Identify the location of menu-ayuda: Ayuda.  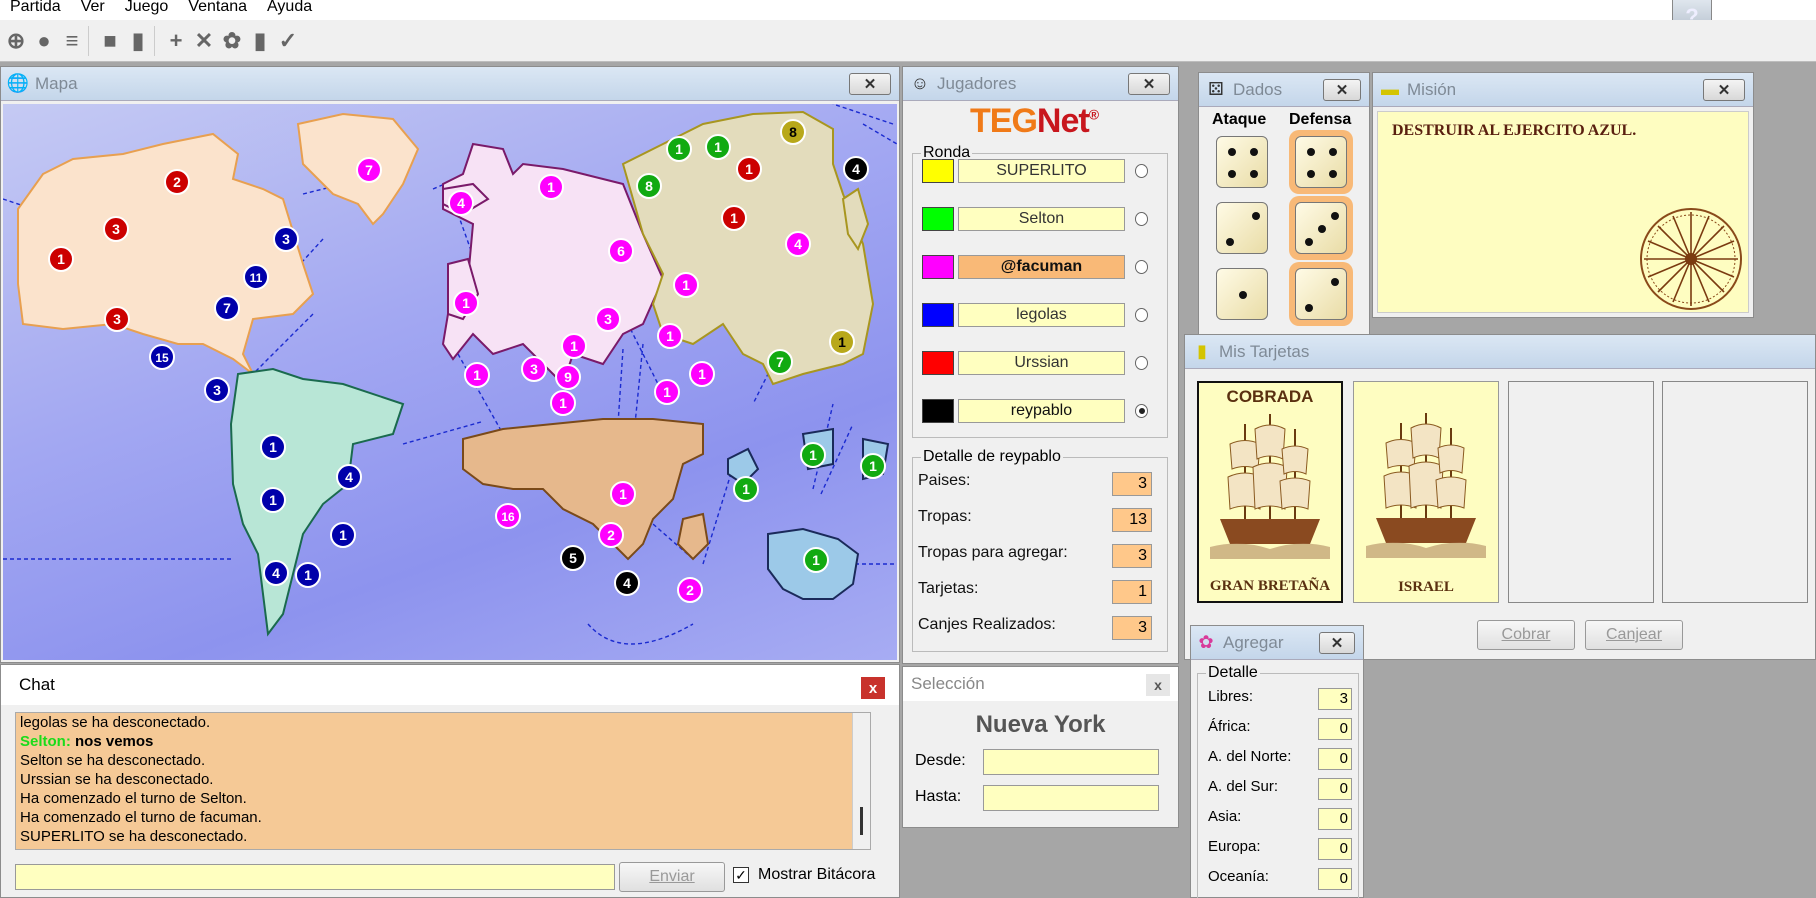
(289, 7).